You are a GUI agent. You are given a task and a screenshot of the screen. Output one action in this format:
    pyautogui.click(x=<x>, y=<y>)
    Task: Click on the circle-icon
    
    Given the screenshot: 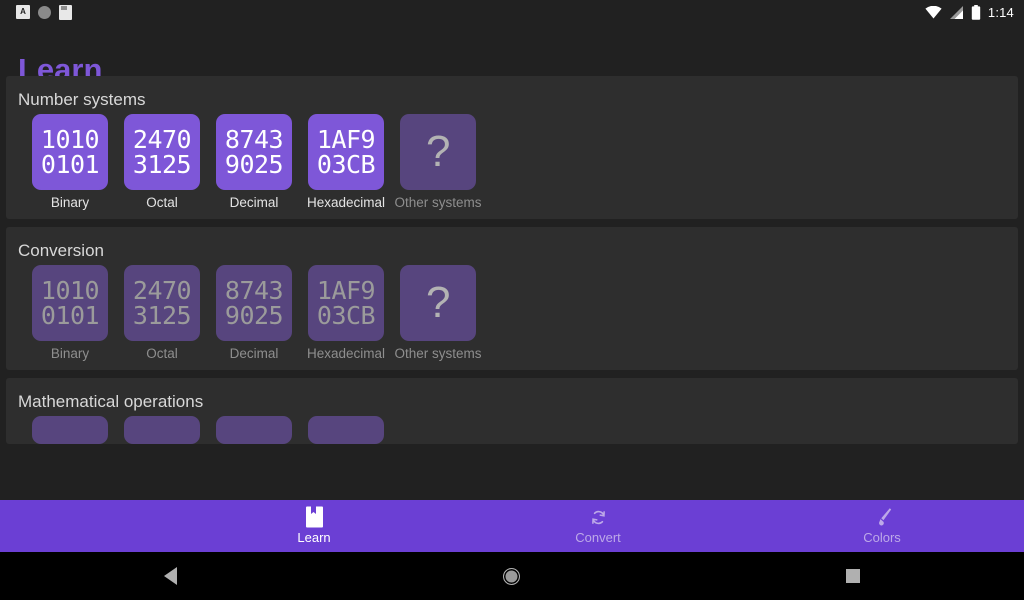 What is the action you would take?
    pyautogui.click(x=44, y=12)
    